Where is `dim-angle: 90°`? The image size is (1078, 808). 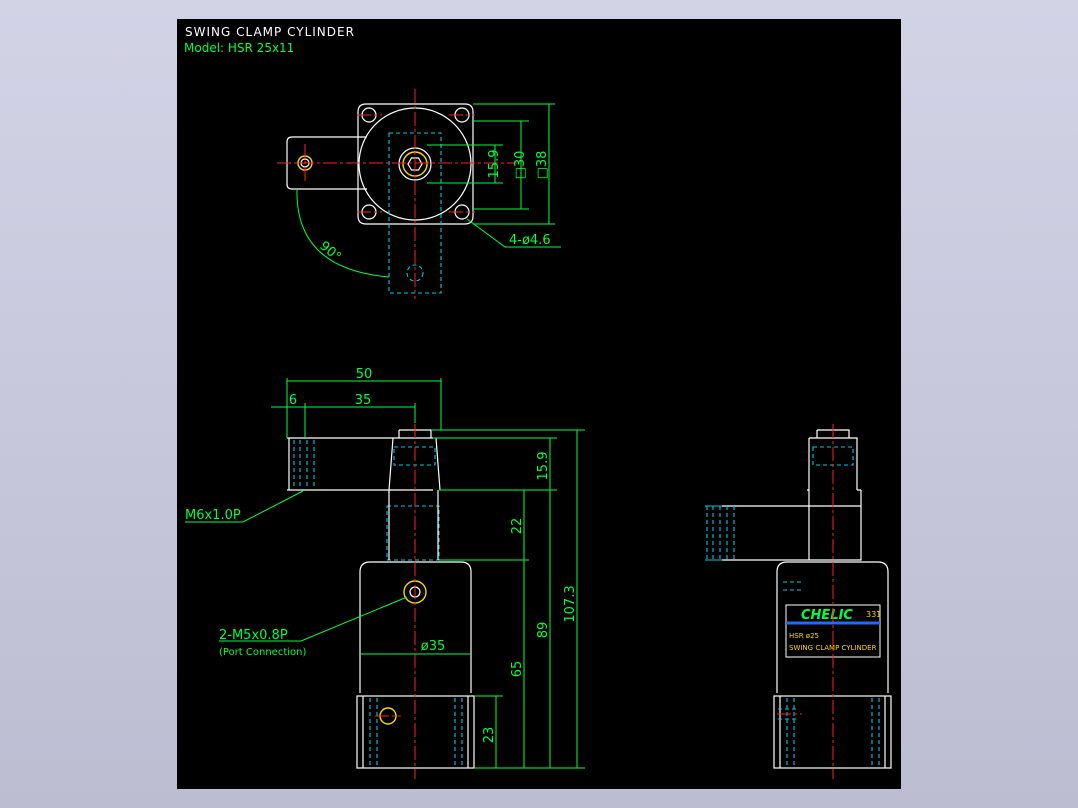 dim-angle: 90° is located at coordinates (329, 252).